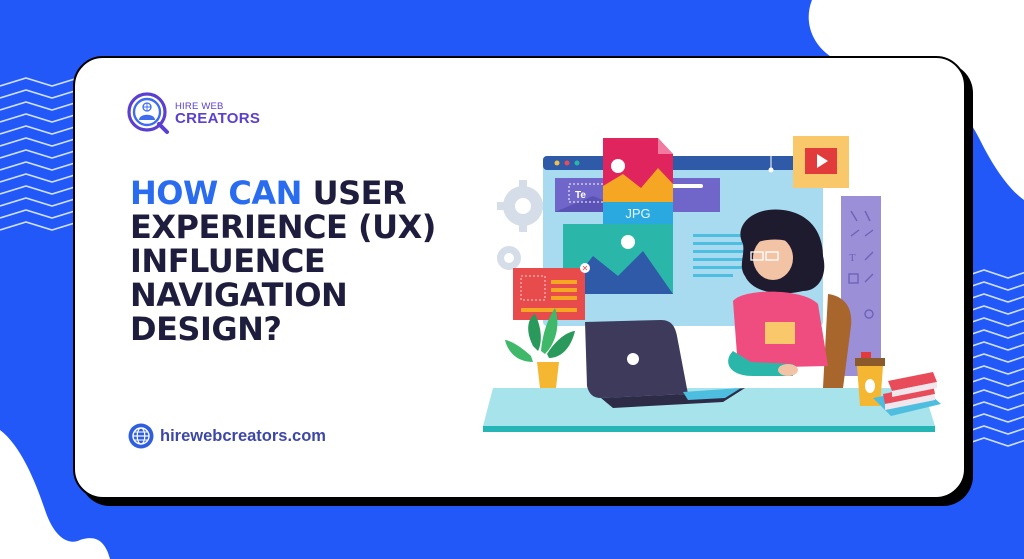 This screenshot has width=1024, height=559. What do you see at coordinates (206, 329) in the screenshot?
I see `headline-line5: DESIGN?` at bounding box center [206, 329].